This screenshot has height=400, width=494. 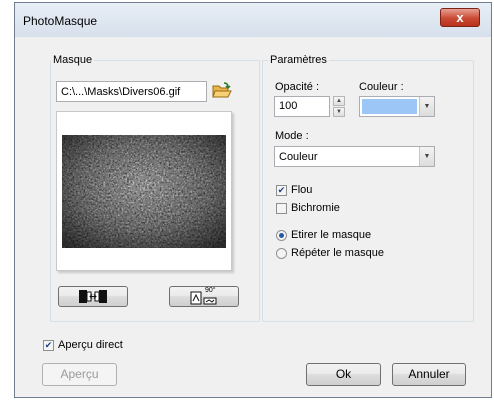 What do you see at coordinates (222, 91) in the screenshot?
I see `folder-open-icon` at bounding box center [222, 91].